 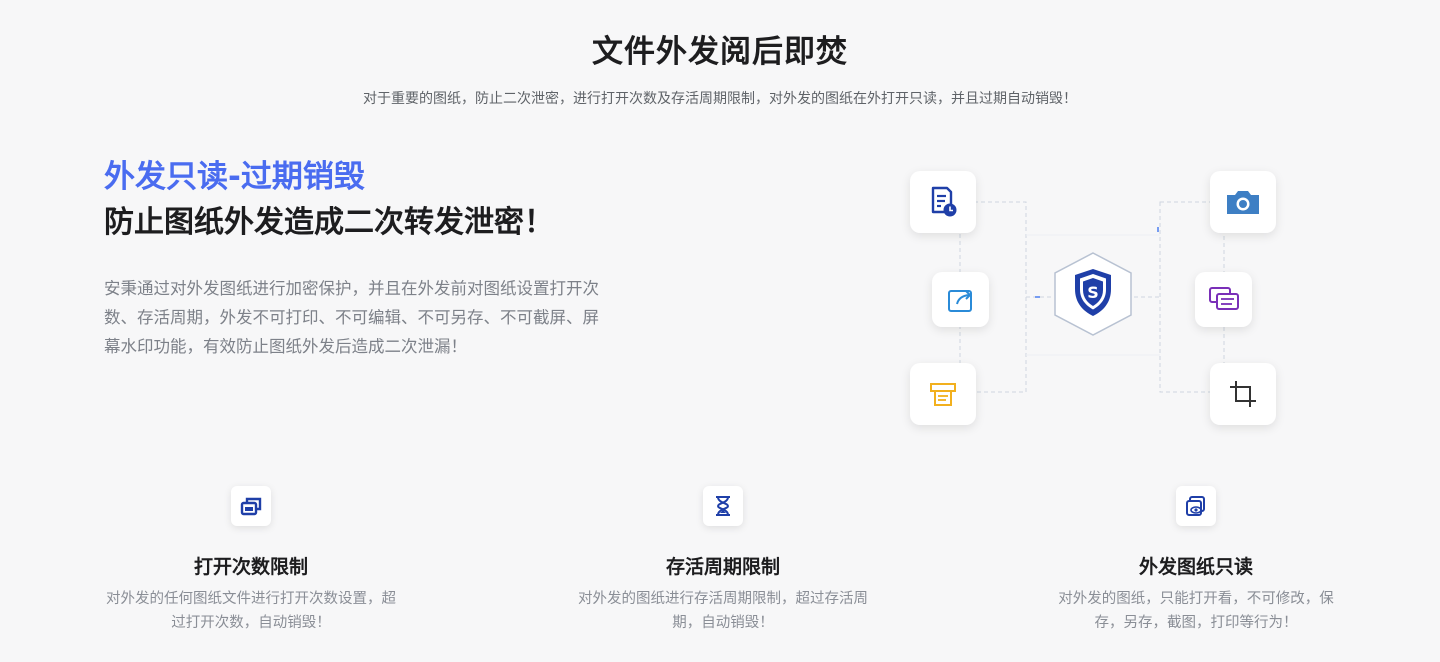 I want to click on crop-icon, so click(x=1243, y=394).